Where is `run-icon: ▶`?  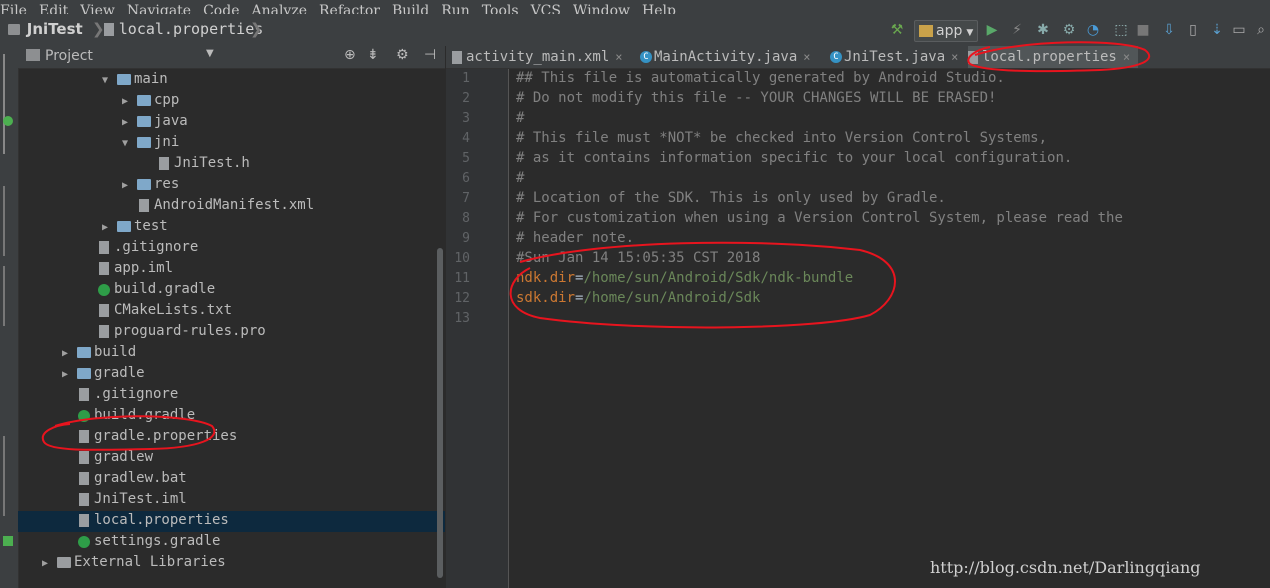 run-icon: ▶ is located at coordinates (992, 30).